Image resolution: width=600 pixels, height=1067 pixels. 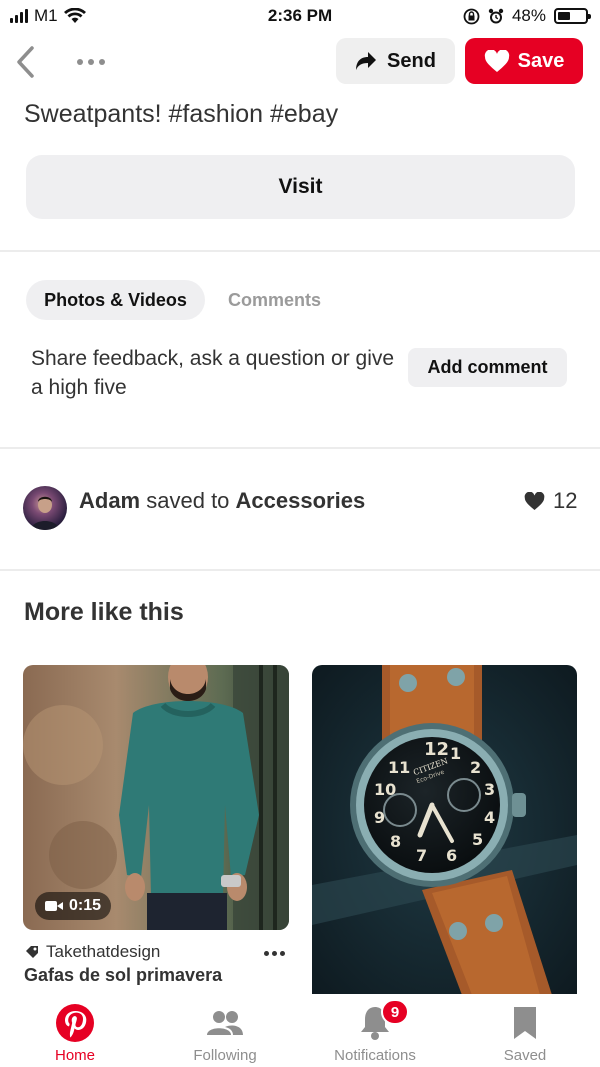 I want to click on description-overflow, so click(x=294, y=86).